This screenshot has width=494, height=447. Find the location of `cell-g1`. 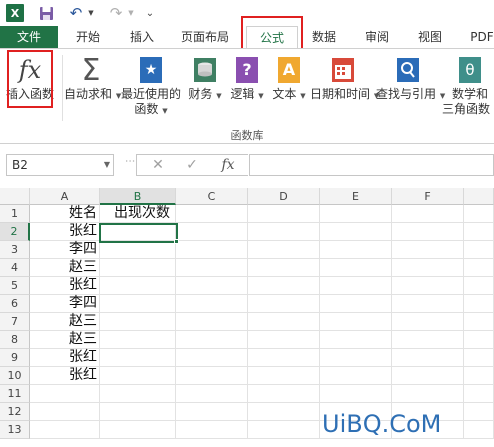

cell-g1 is located at coordinates (479, 214).